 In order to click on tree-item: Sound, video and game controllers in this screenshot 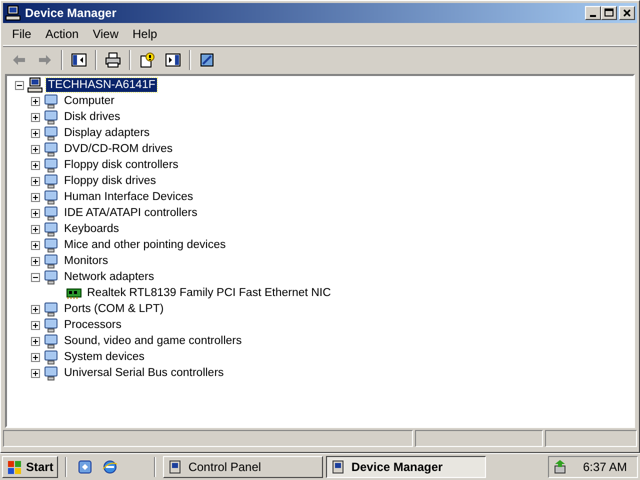, I will do `click(153, 341)`.